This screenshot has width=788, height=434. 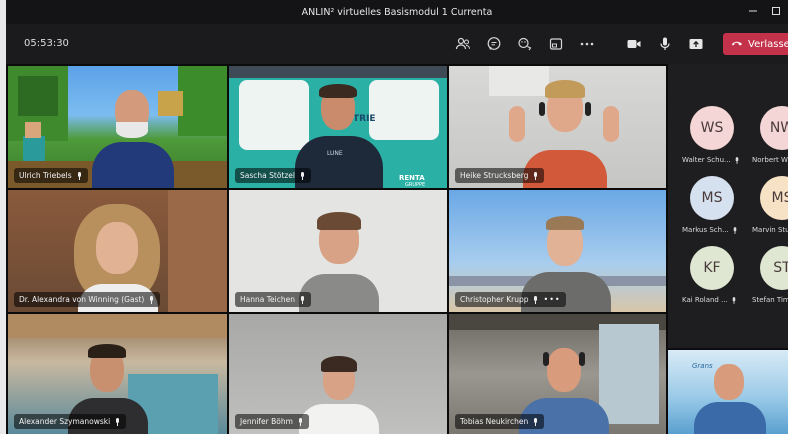 I want to click on window-title: ANLIN² virtuelles Basismodul 1 Currenta, so click(x=397, y=12).